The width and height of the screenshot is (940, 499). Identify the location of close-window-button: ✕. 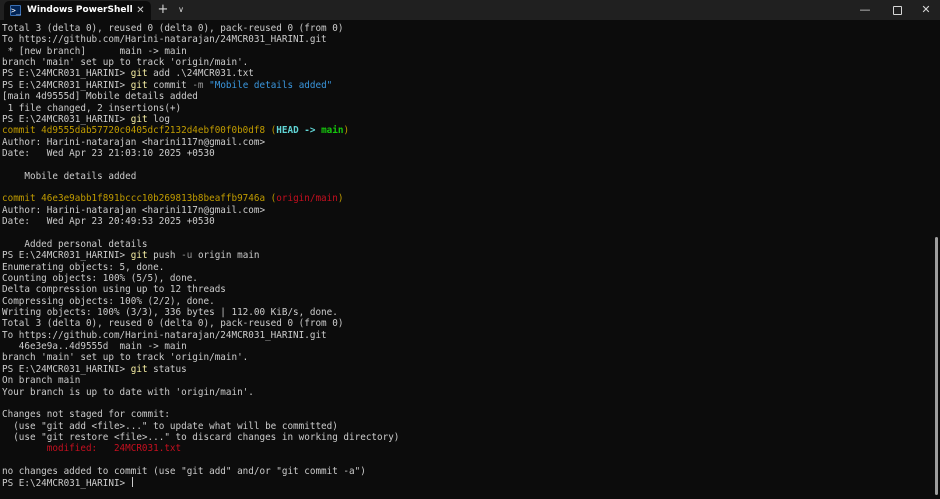
(926, 10).